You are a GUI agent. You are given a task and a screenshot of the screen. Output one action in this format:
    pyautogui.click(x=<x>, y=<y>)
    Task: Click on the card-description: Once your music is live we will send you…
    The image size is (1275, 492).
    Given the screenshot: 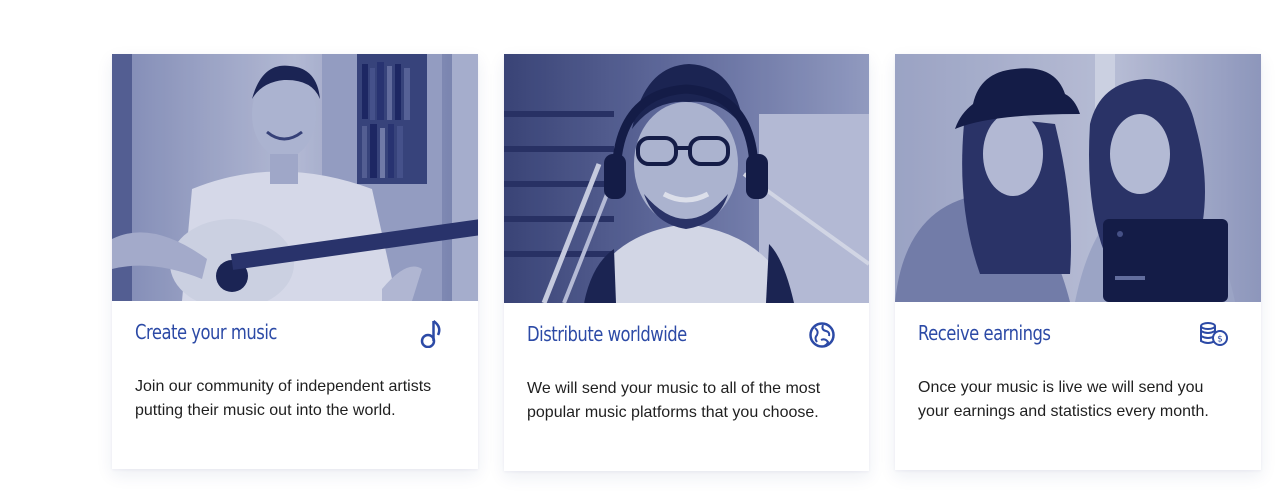 What is the action you would take?
    pyautogui.click(x=1063, y=399)
    